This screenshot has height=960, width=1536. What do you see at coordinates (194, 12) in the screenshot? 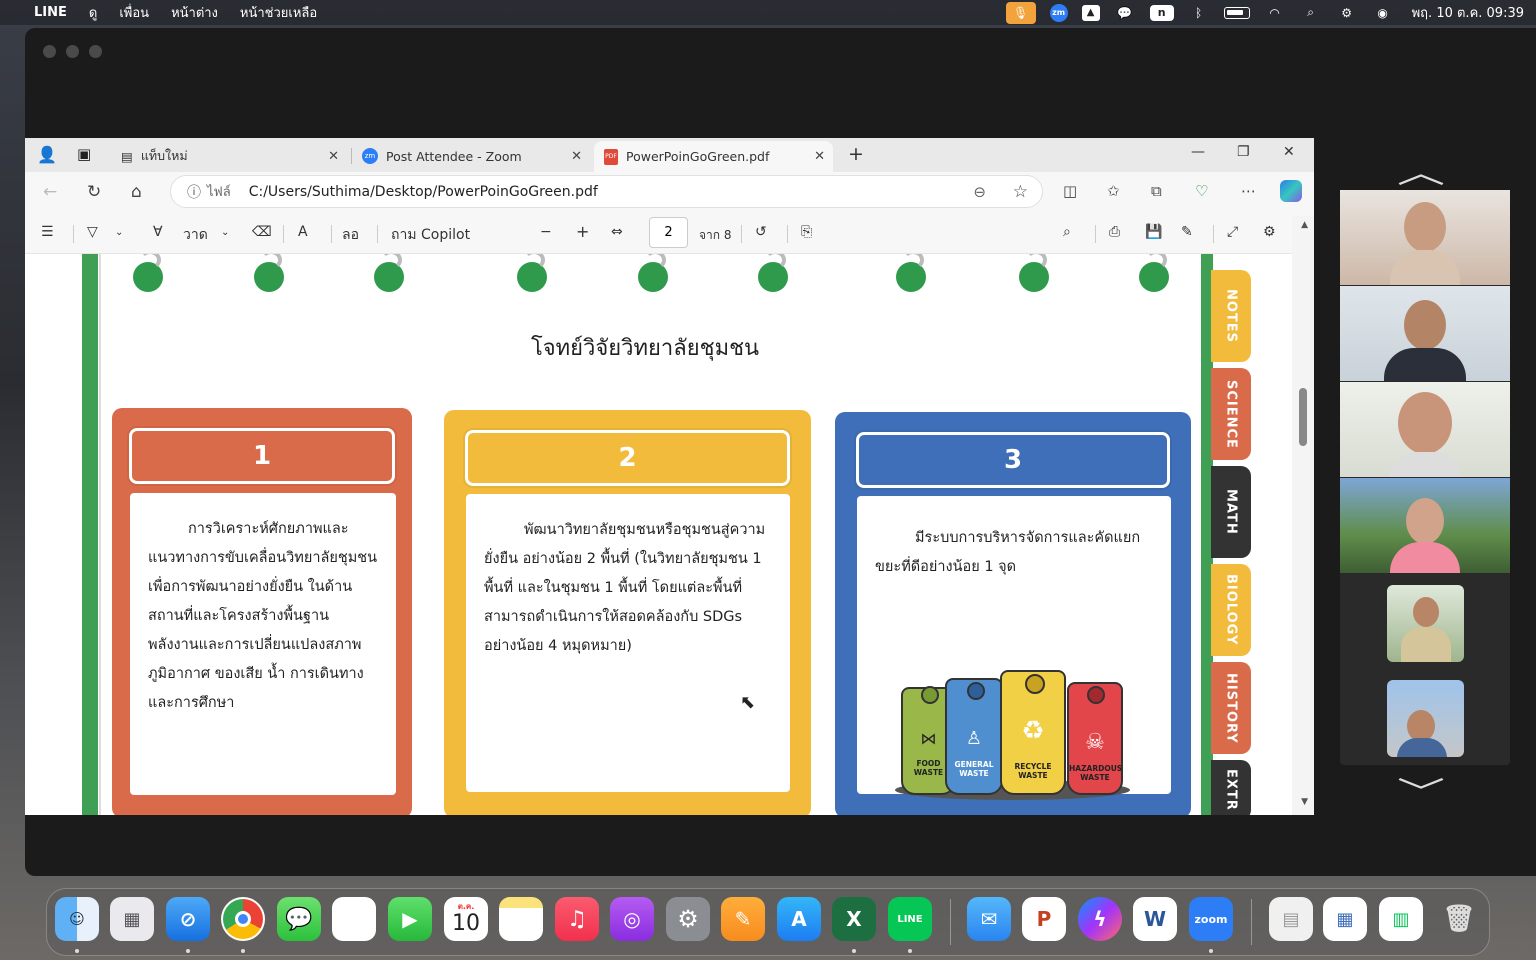
I see `menu-window: หน้าต่าง` at bounding box center [194, 12].